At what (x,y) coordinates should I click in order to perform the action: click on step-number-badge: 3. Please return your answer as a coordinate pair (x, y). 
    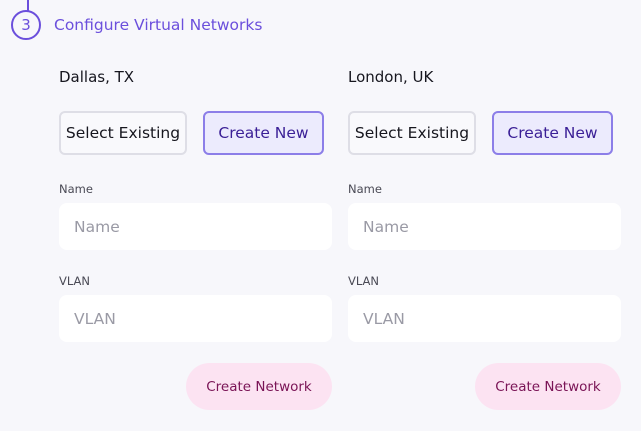
    Looking at the image, I should click on (26, 25).